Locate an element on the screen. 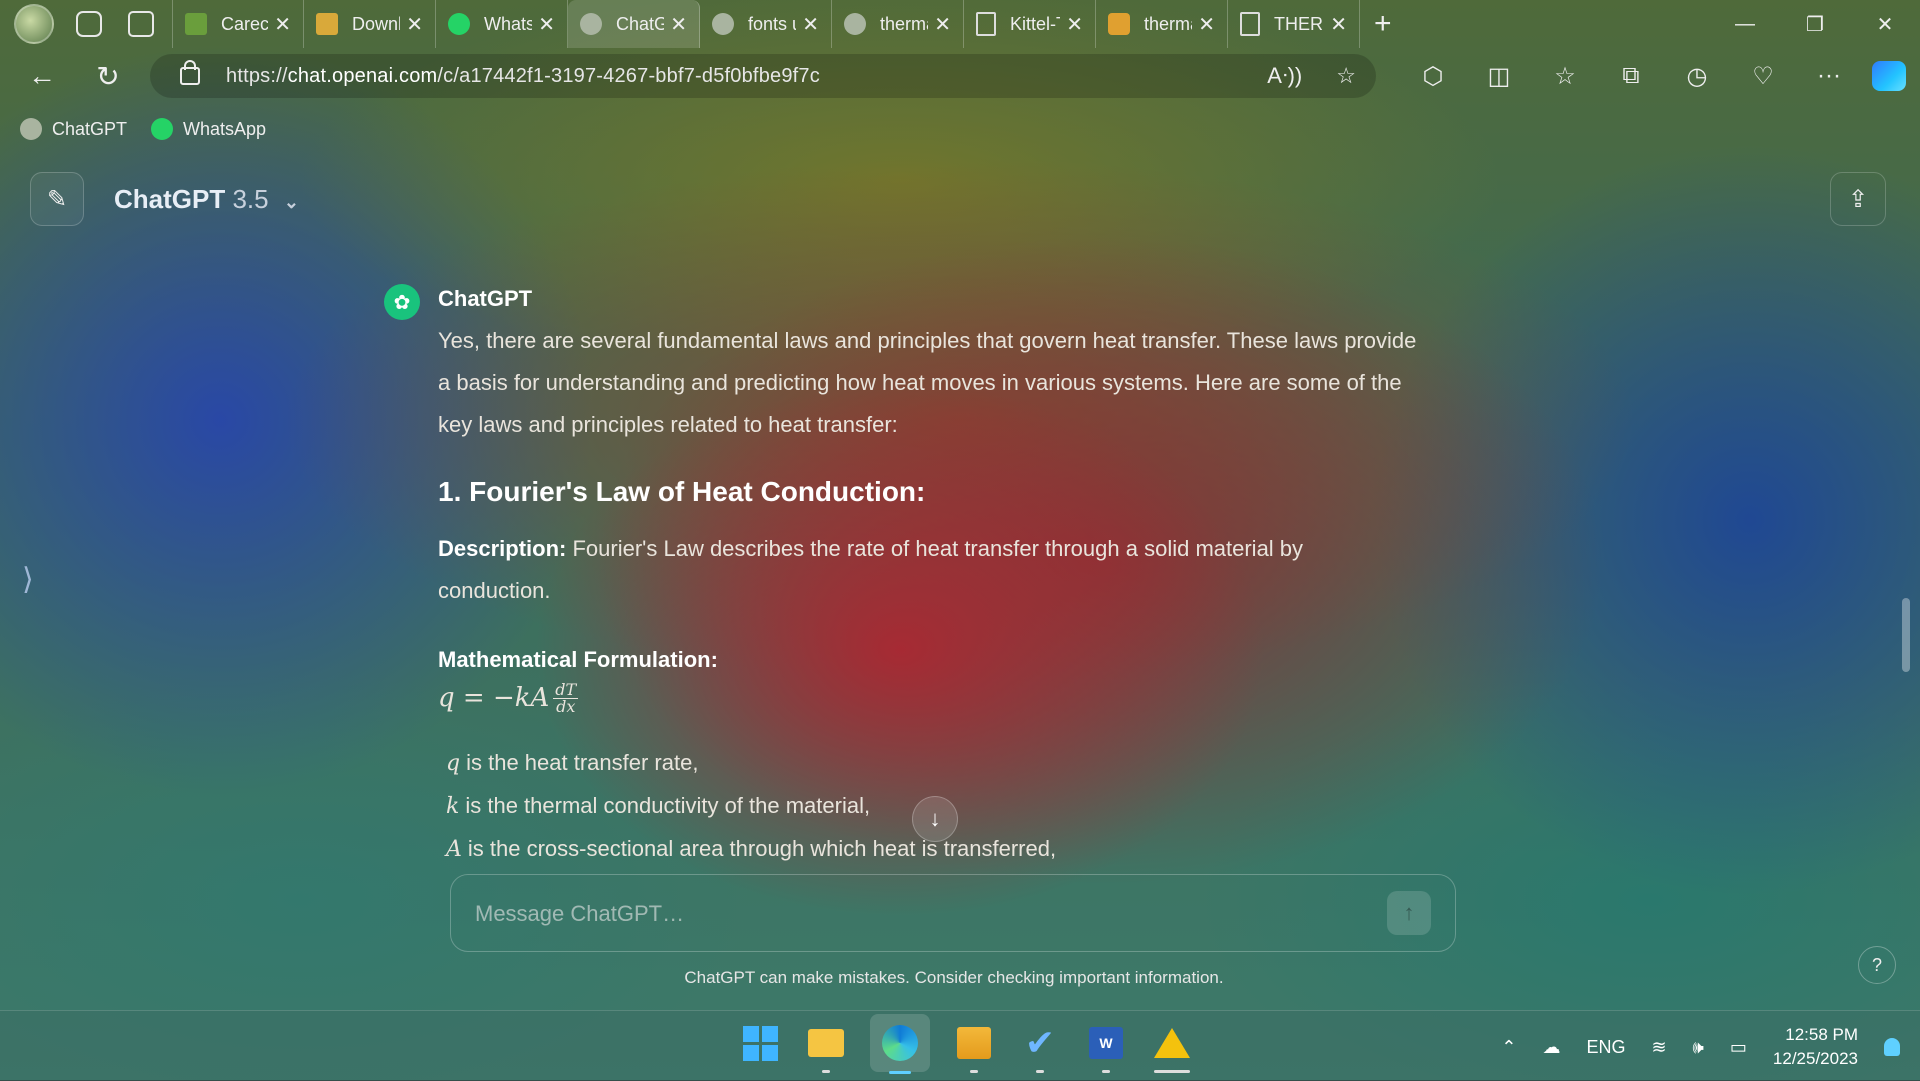  send-button: ↑ is located at coordinates (1409, 913).